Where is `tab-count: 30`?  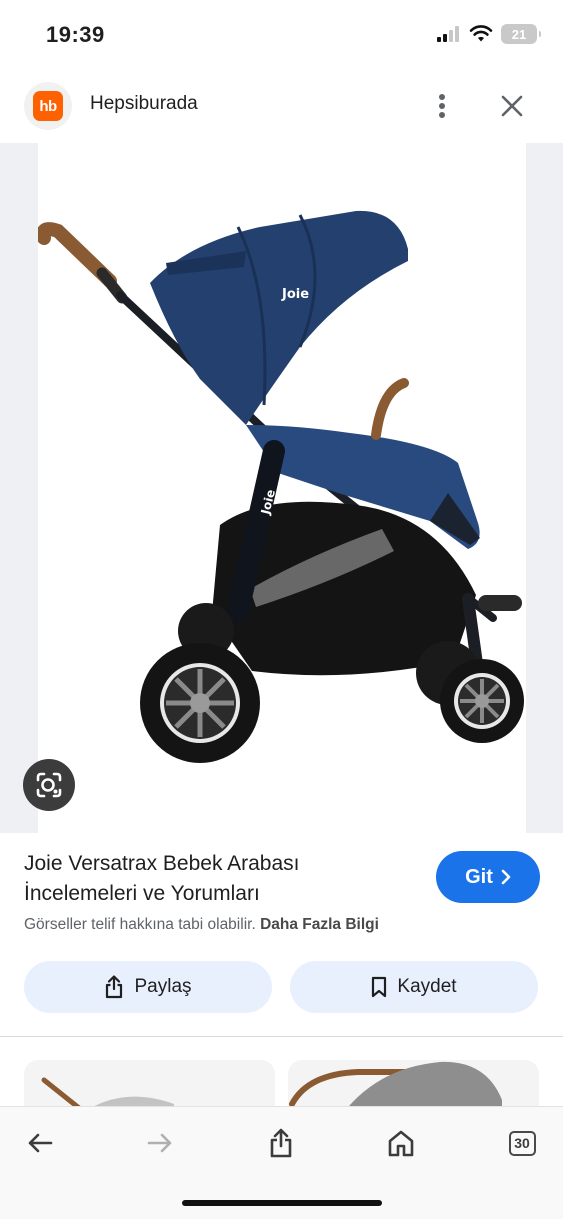 tab-count: 30 is located at coordinates (522, 1143).